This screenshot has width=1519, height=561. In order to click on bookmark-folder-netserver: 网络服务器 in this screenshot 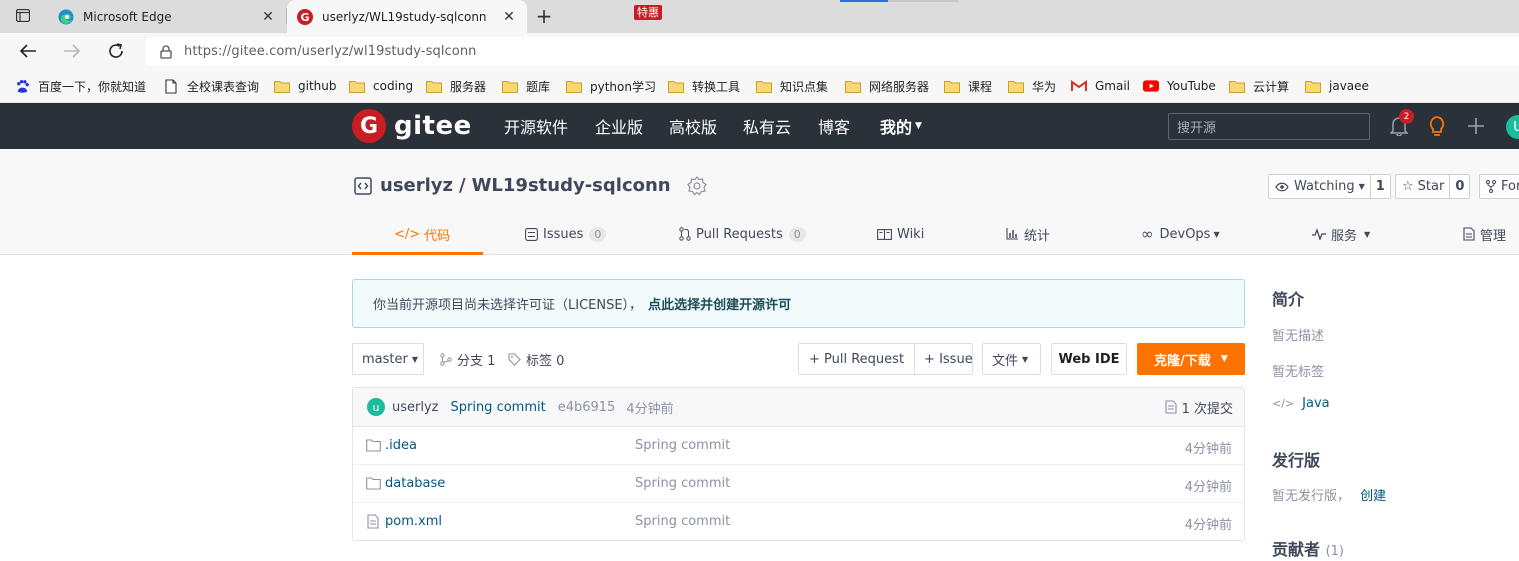, I will do `click(887, 86)`.